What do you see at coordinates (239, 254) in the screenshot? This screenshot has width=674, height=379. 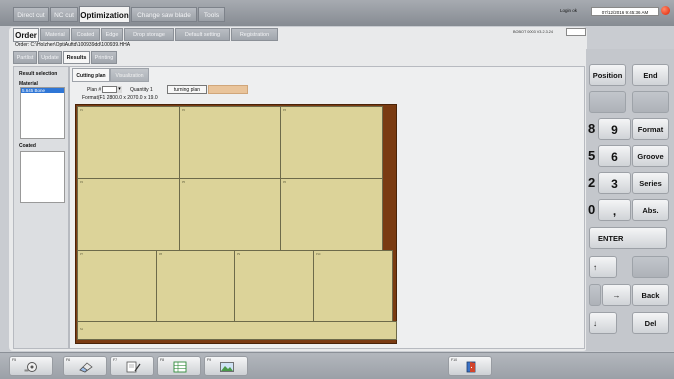 I see `piece-label: P9` at bounding box center [239, 254].